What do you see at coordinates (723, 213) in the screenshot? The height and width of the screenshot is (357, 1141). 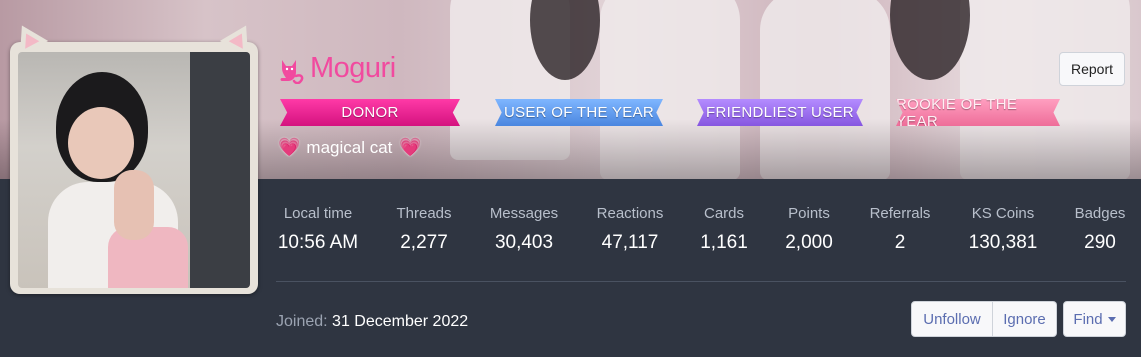 I see `stat-label: Cards` at bounding box center [723, 213].